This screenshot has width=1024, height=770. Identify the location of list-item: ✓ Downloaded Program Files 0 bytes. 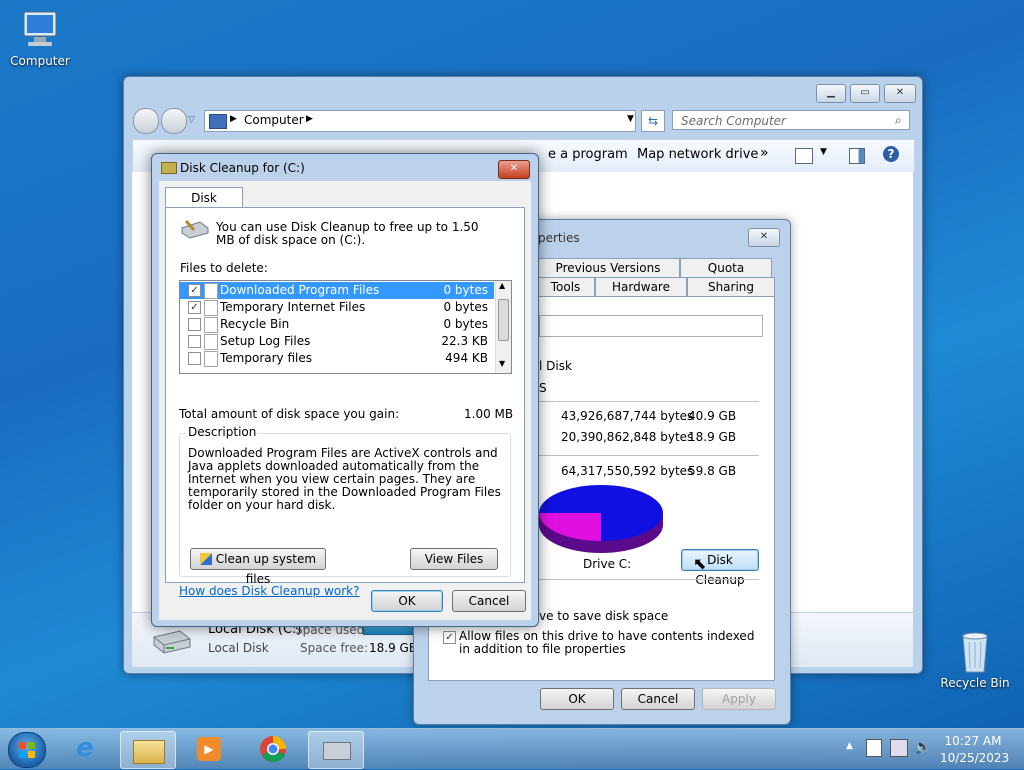
(337, 290).